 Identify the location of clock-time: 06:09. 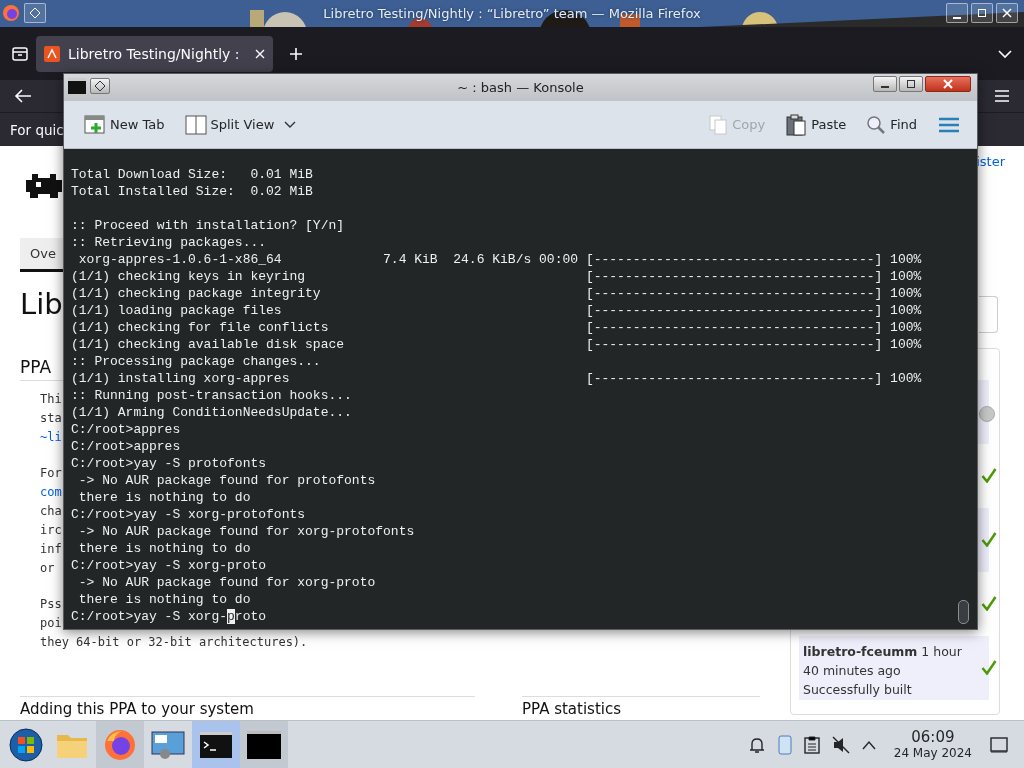
(933, 737).